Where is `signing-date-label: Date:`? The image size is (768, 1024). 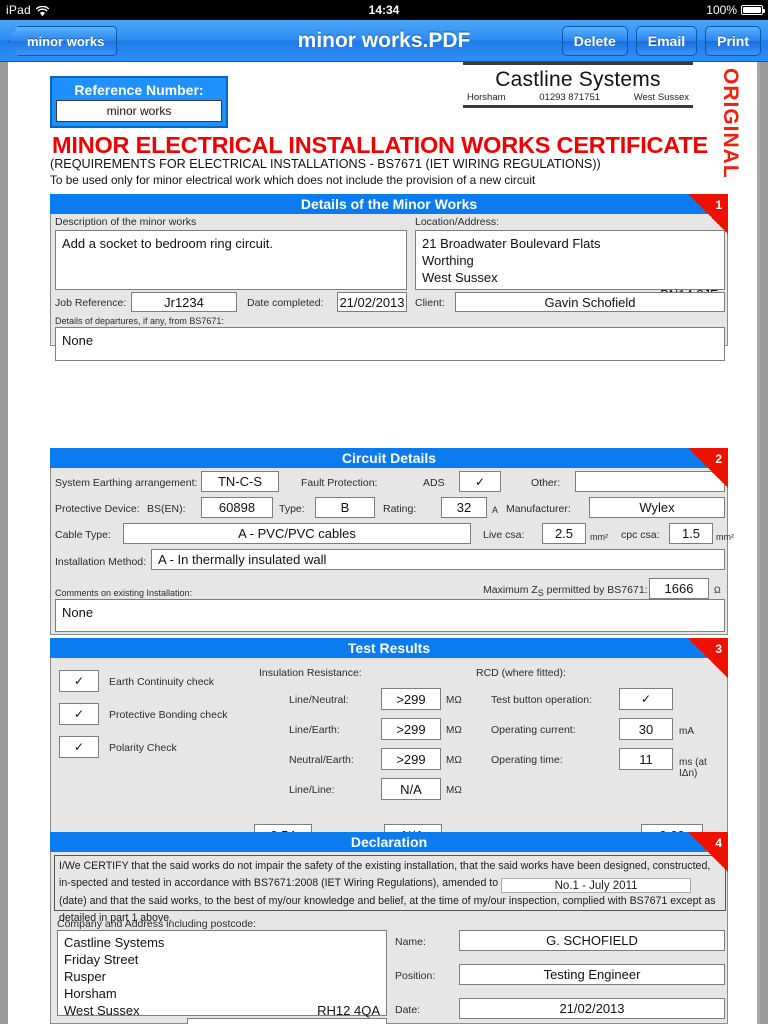
signing-date-label: Date: is located at coordinates (408, 1010).